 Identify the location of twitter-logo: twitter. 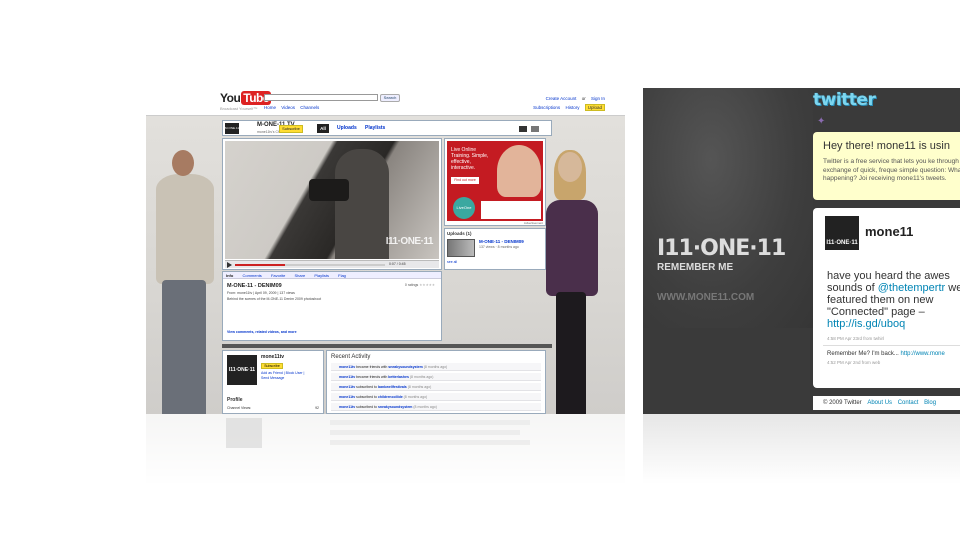
(844, 100).